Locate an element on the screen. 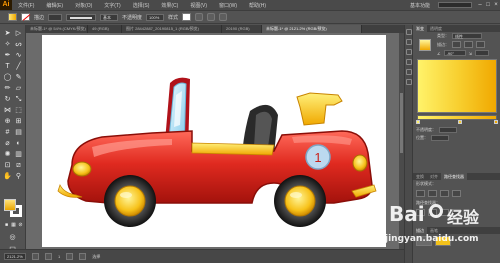 The image size is (500, 263). menu-file: 文件(F) is located at coordinates (26, 5).